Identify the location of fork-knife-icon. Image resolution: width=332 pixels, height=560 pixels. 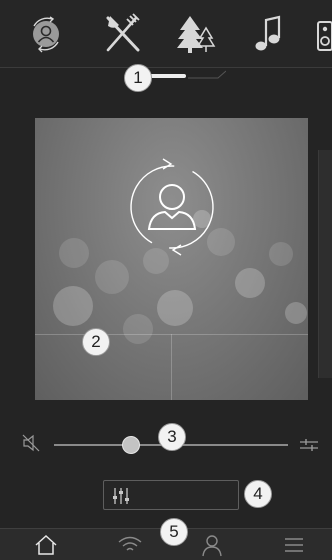
(123, 32).